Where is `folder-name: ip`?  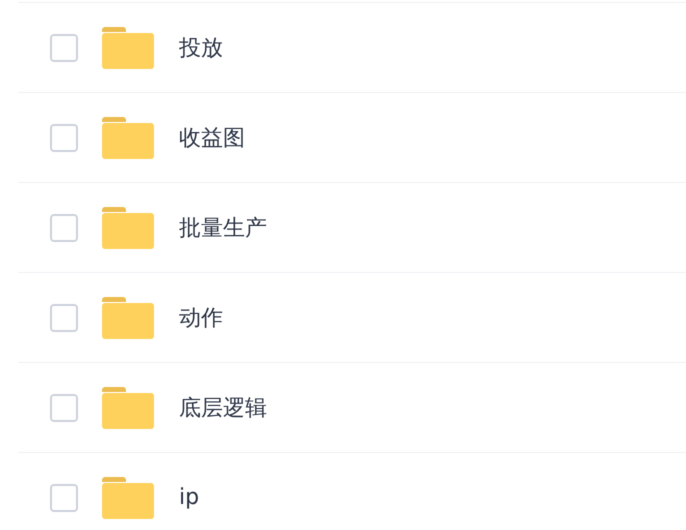
folder-name: ip is located at coordinates (189, 497).